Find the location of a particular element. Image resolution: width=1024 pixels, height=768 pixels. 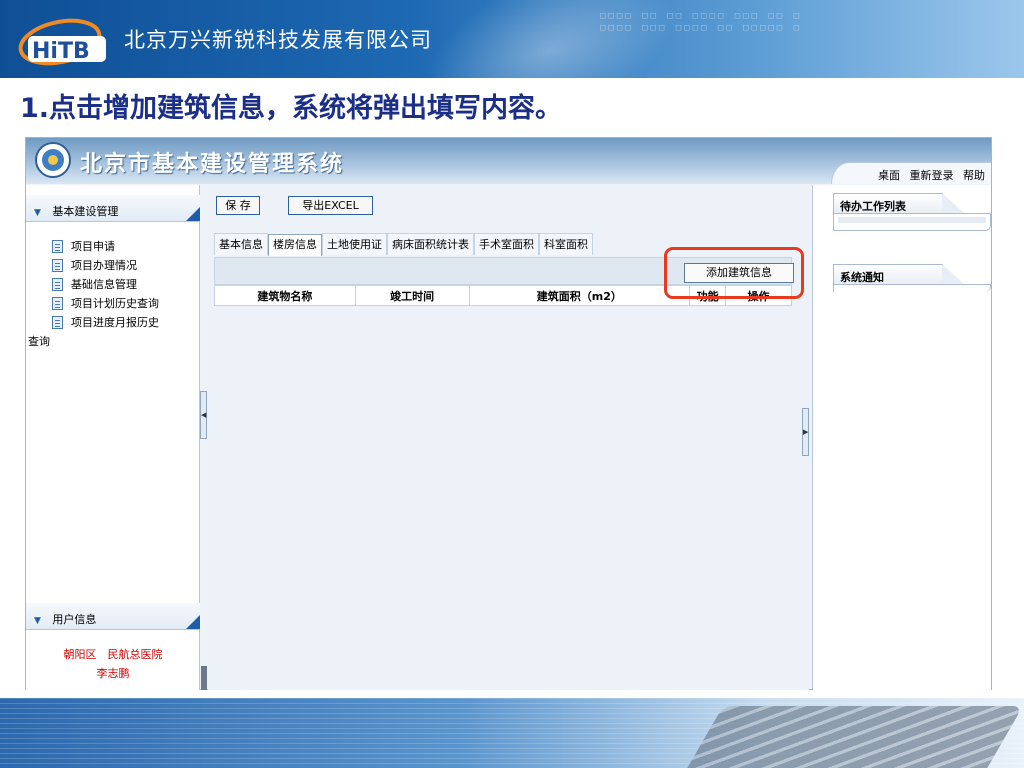

tab-department-area: 科室面积 is located at coordinates (566, 244).